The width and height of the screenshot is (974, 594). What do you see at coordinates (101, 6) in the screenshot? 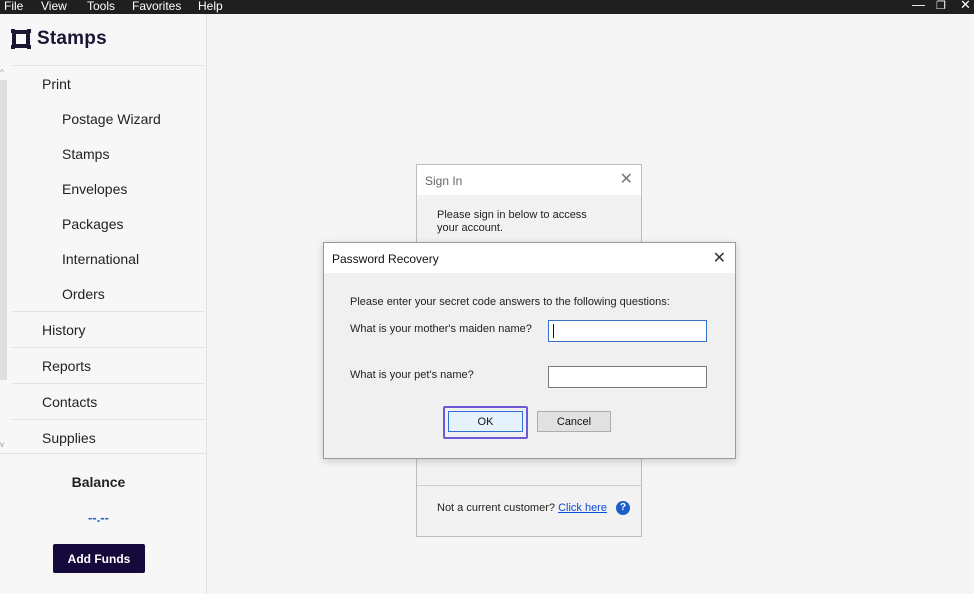
I see `menu-tools: Tools` at bounding box center [101, 6].